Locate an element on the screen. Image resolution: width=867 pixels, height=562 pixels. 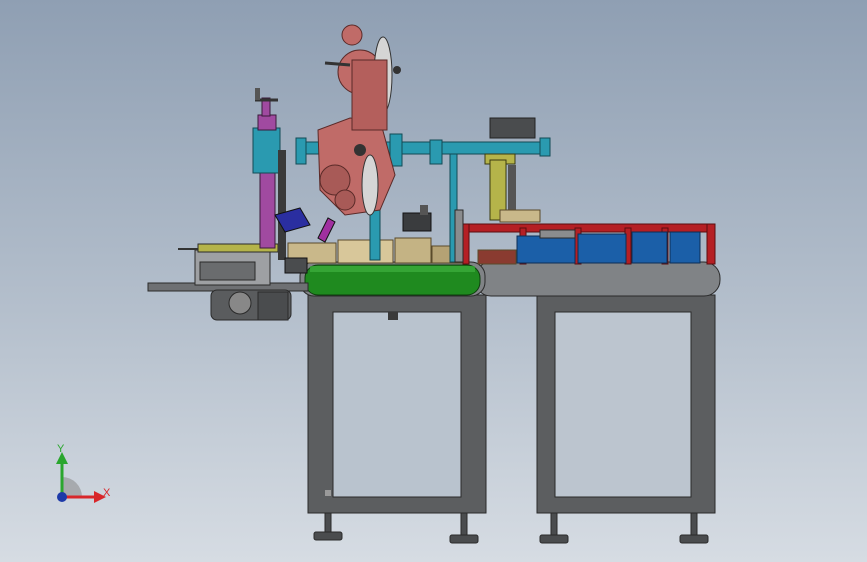
frame-left is located at coordinates (397, 404).